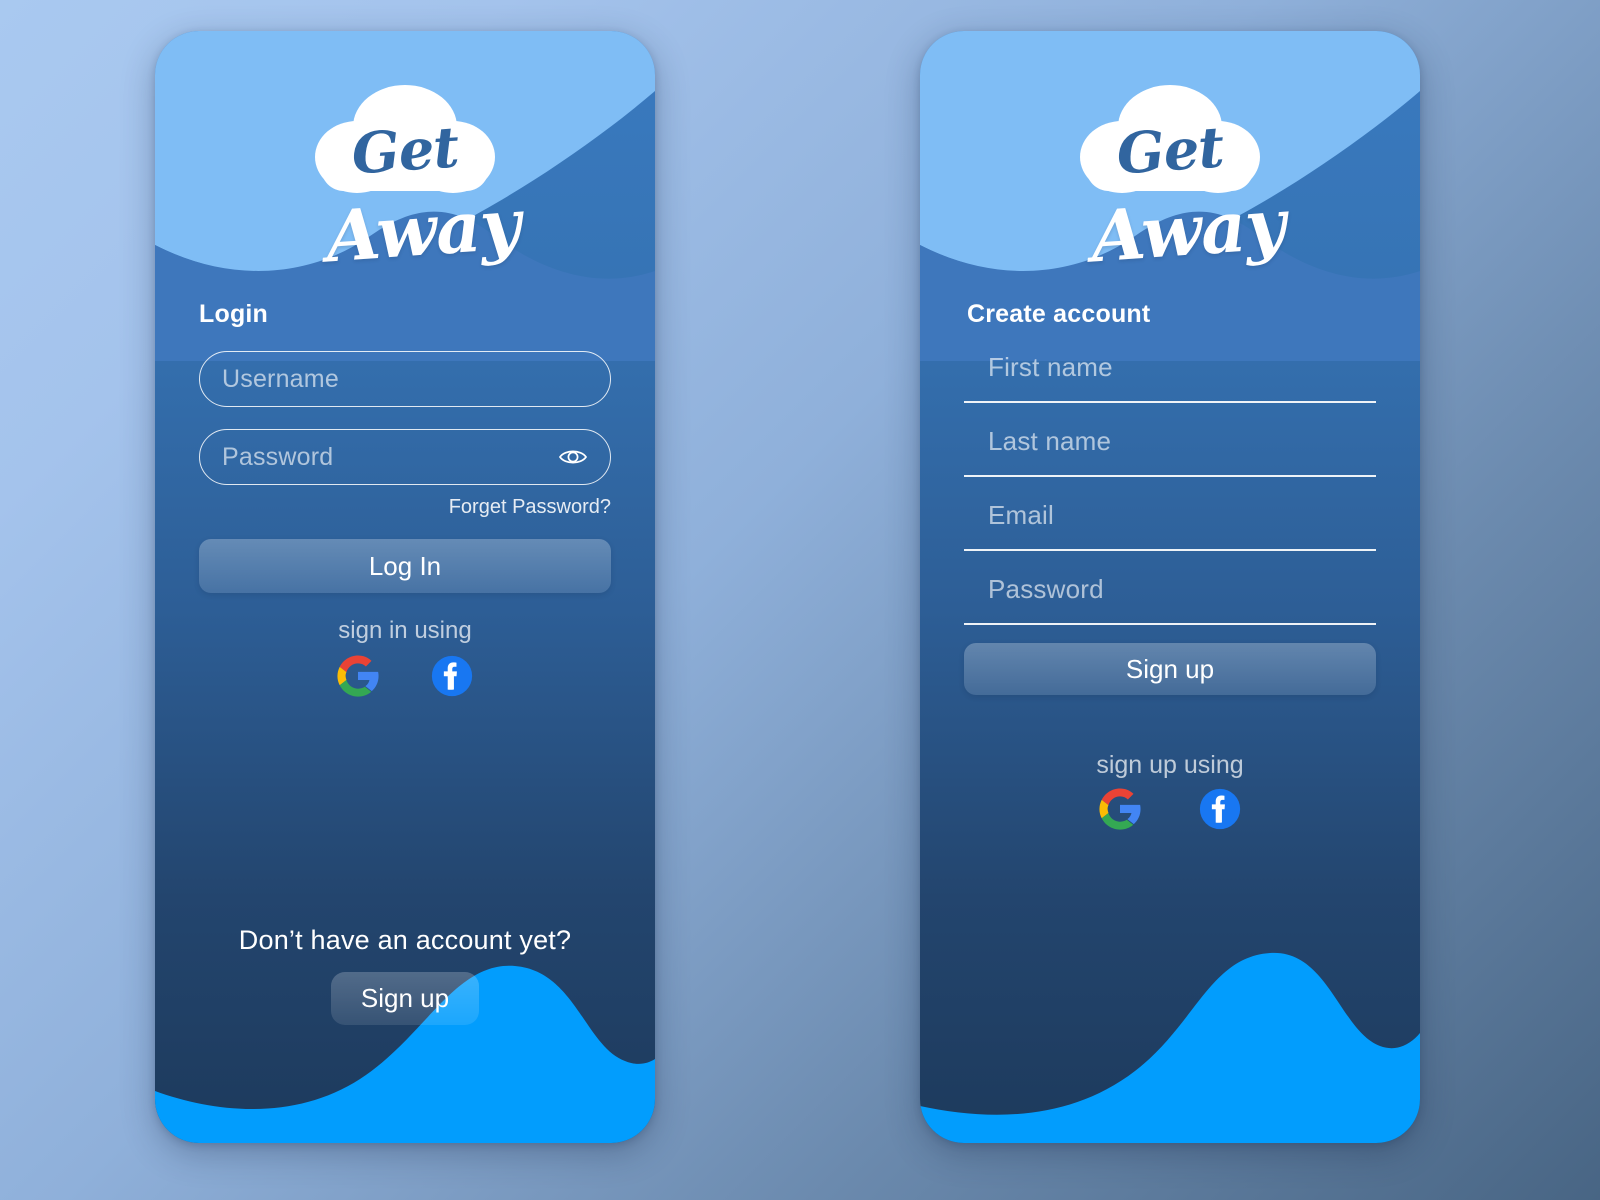 Image resolution: width=1600 pixels, height=1200 pixels. Describe the element at coordinates (1170, 368) in the screenshot. I see `first-name-input: First name` at that location.